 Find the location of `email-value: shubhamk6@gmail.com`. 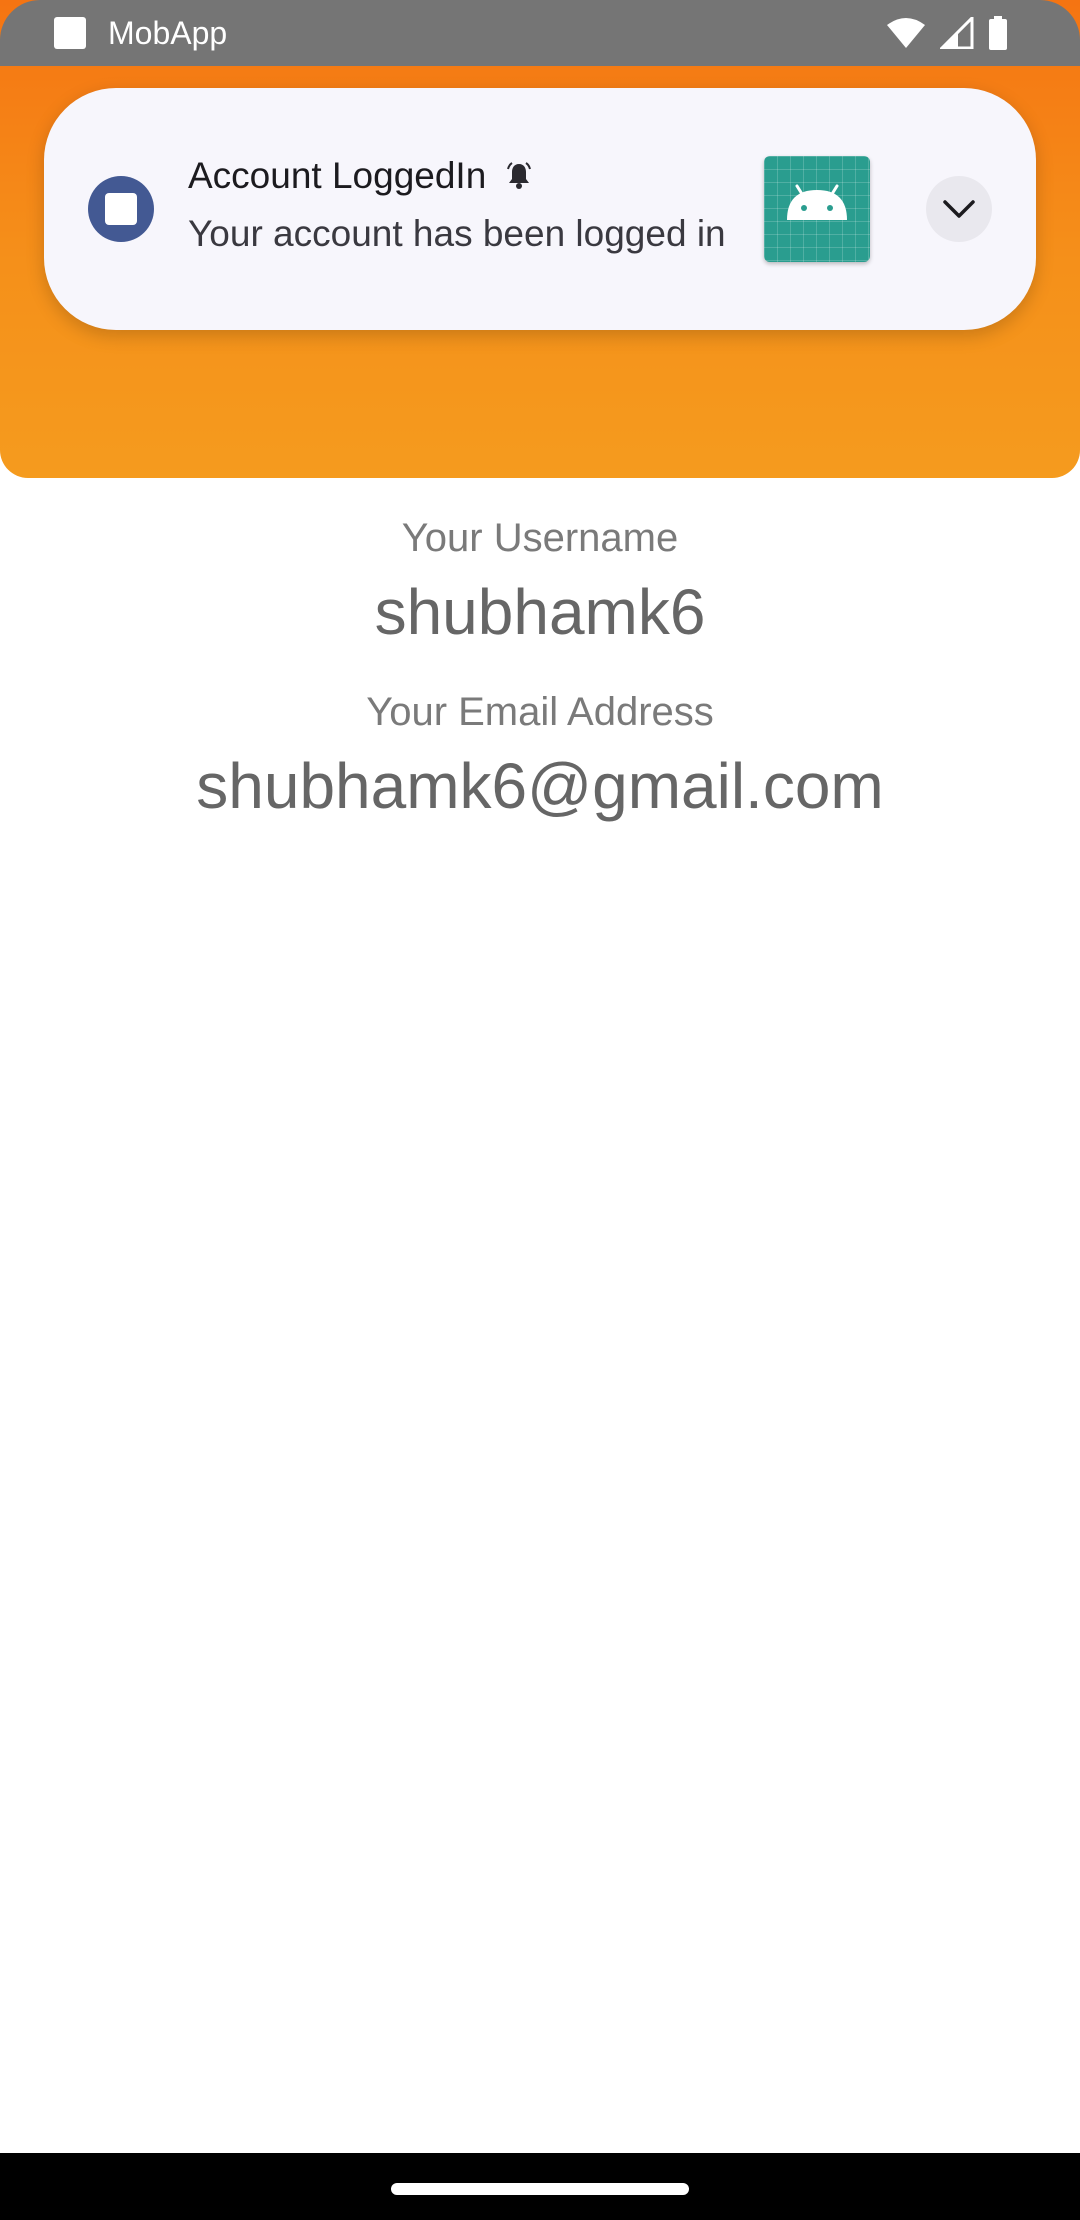

email-value: shubhamk6@gmail.com is located at coordinates (540, 786).